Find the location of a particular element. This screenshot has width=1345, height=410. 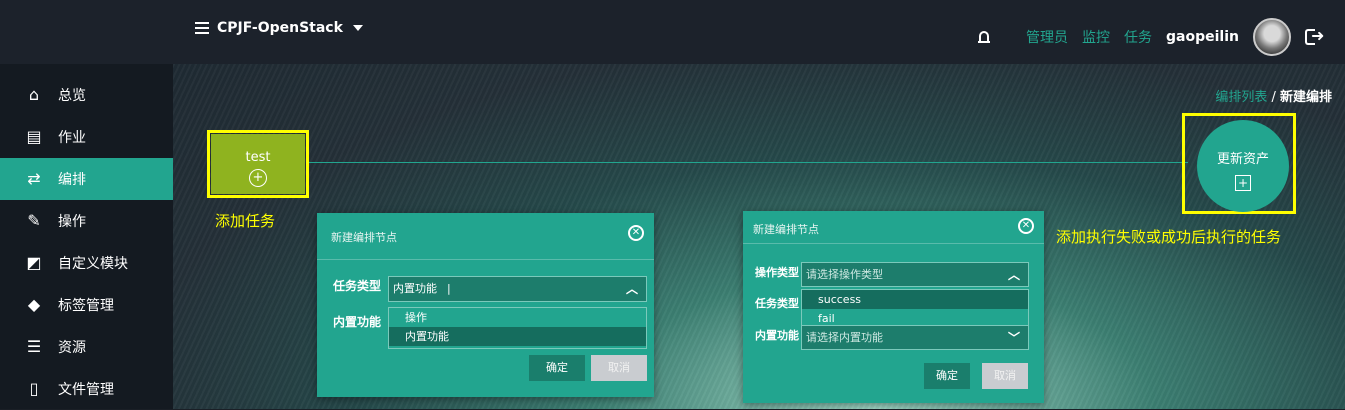

sidebar-item-custom-modules: ◩ 自定义模块 is located at coordinates (86, 263).